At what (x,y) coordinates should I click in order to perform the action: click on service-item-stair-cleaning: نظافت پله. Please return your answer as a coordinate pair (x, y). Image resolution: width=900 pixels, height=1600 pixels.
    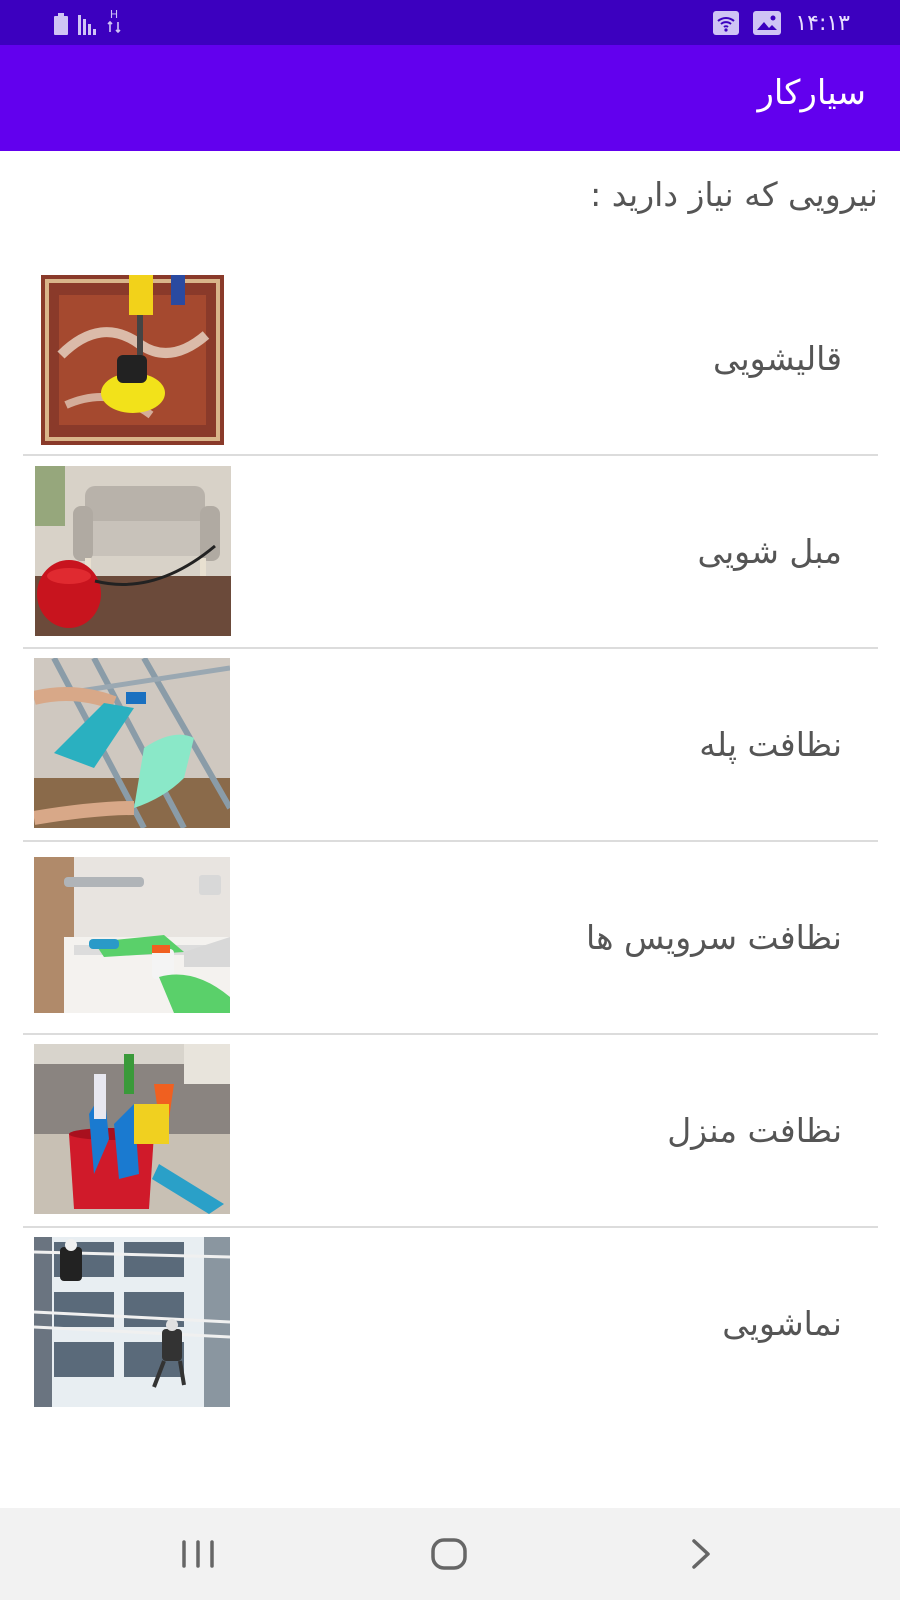
    Looking at the image, I should click on (450, 745).